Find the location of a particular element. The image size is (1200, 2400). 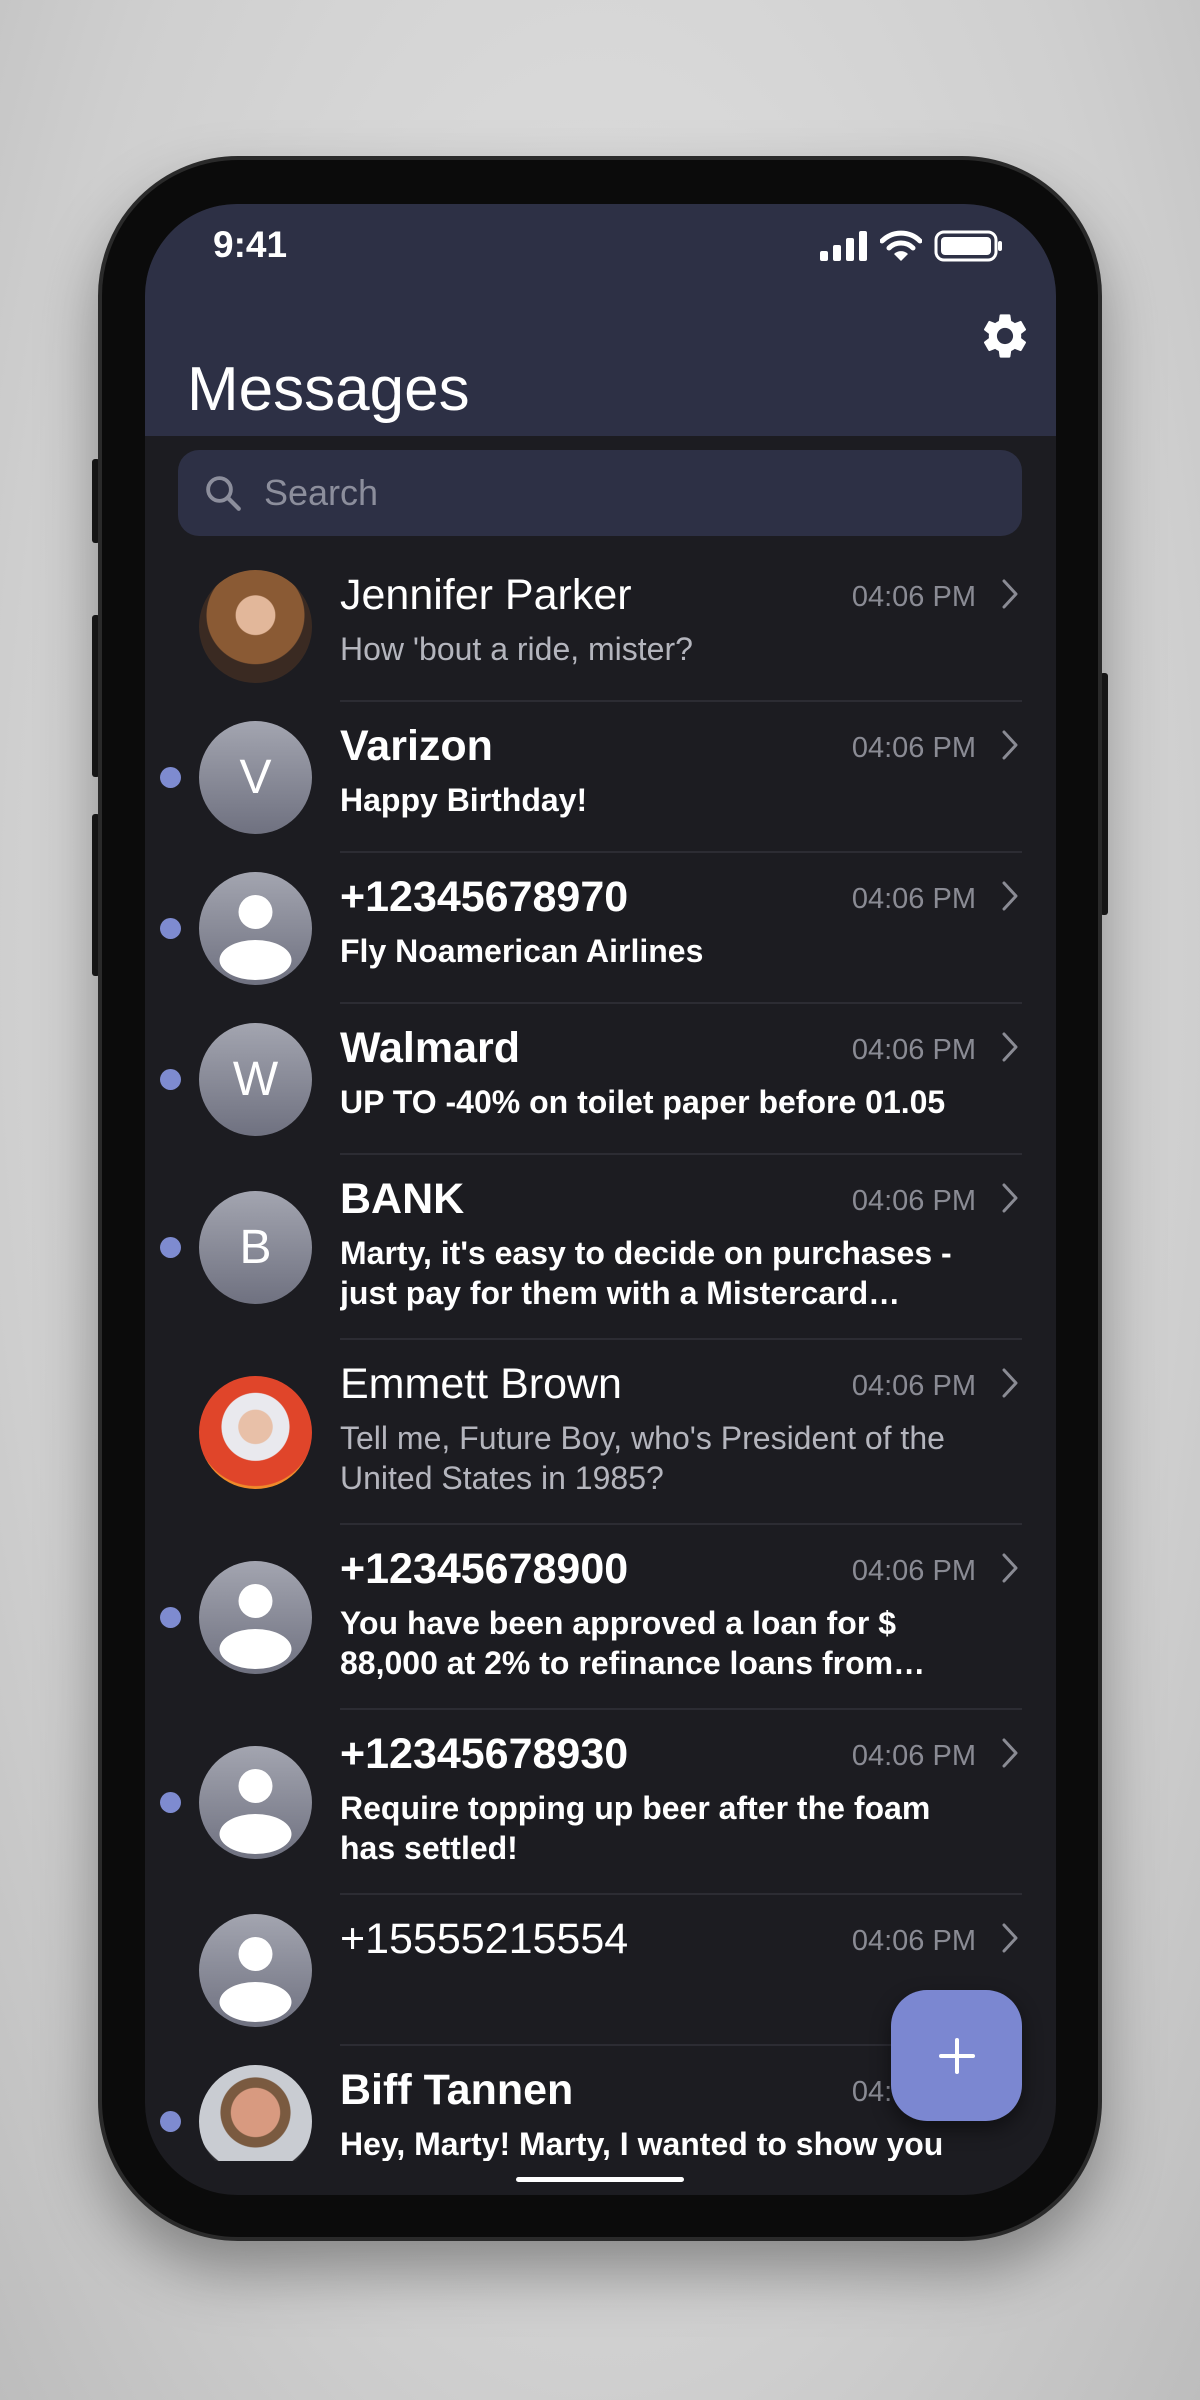

plus-icon is located at coordinates (956, 2055).